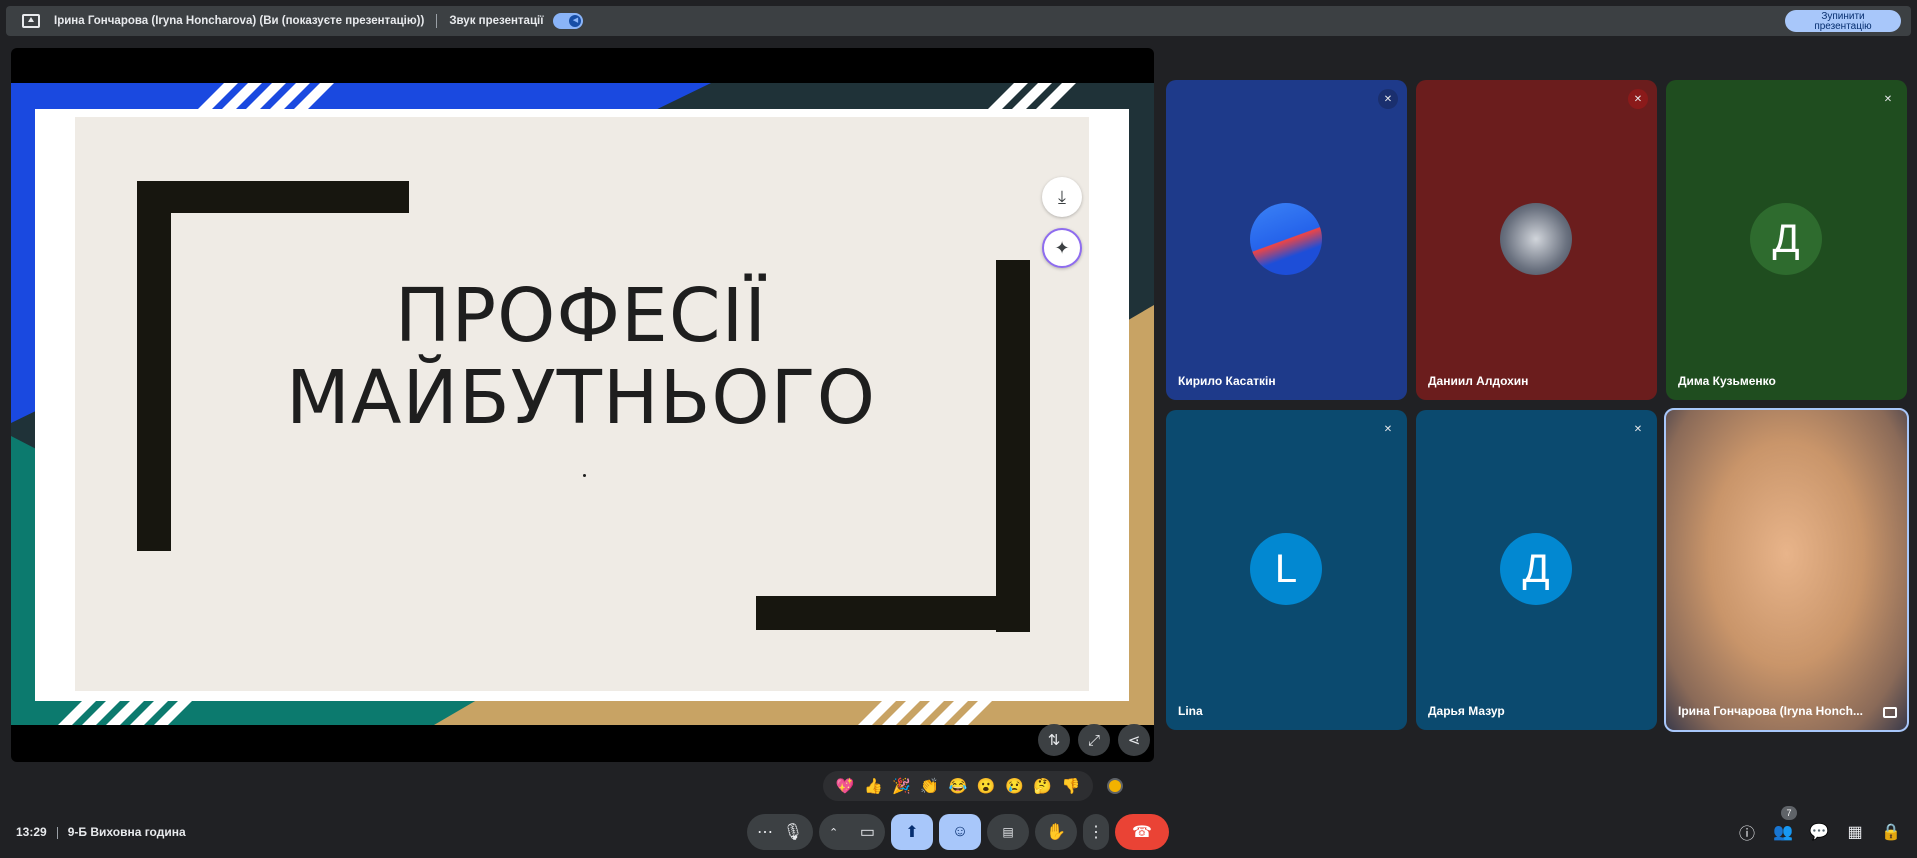 The image size is (1917, 858). Describe the element at coordinates (780, 832) in the screenshot. I see `mic-group: ⋯ 🎙` at that location.